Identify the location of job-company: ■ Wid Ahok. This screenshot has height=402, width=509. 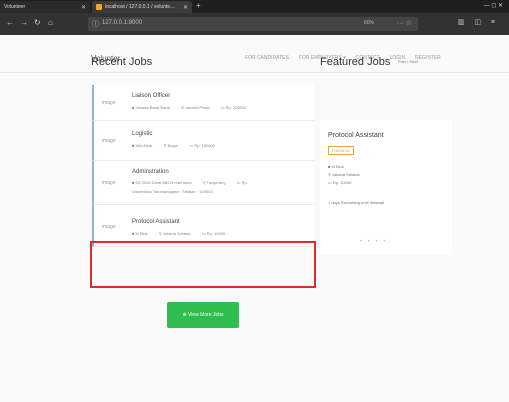
(142, 145).